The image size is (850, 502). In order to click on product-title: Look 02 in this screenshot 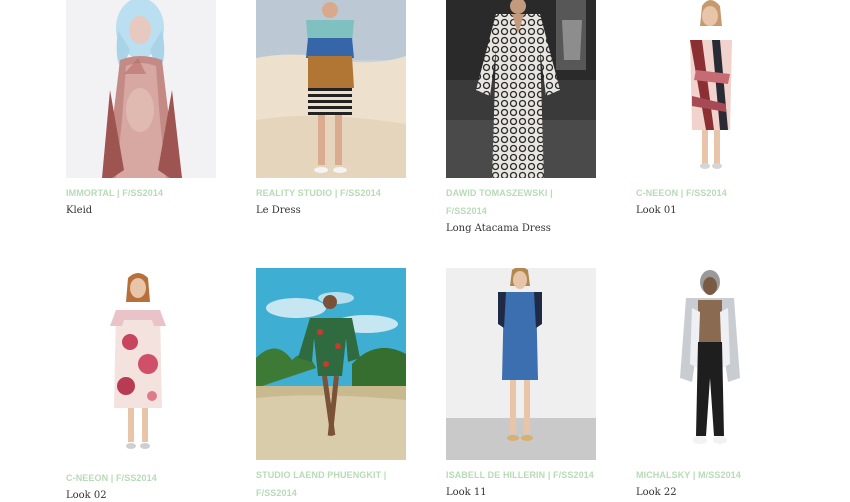, I will do `click(141, 494)`.